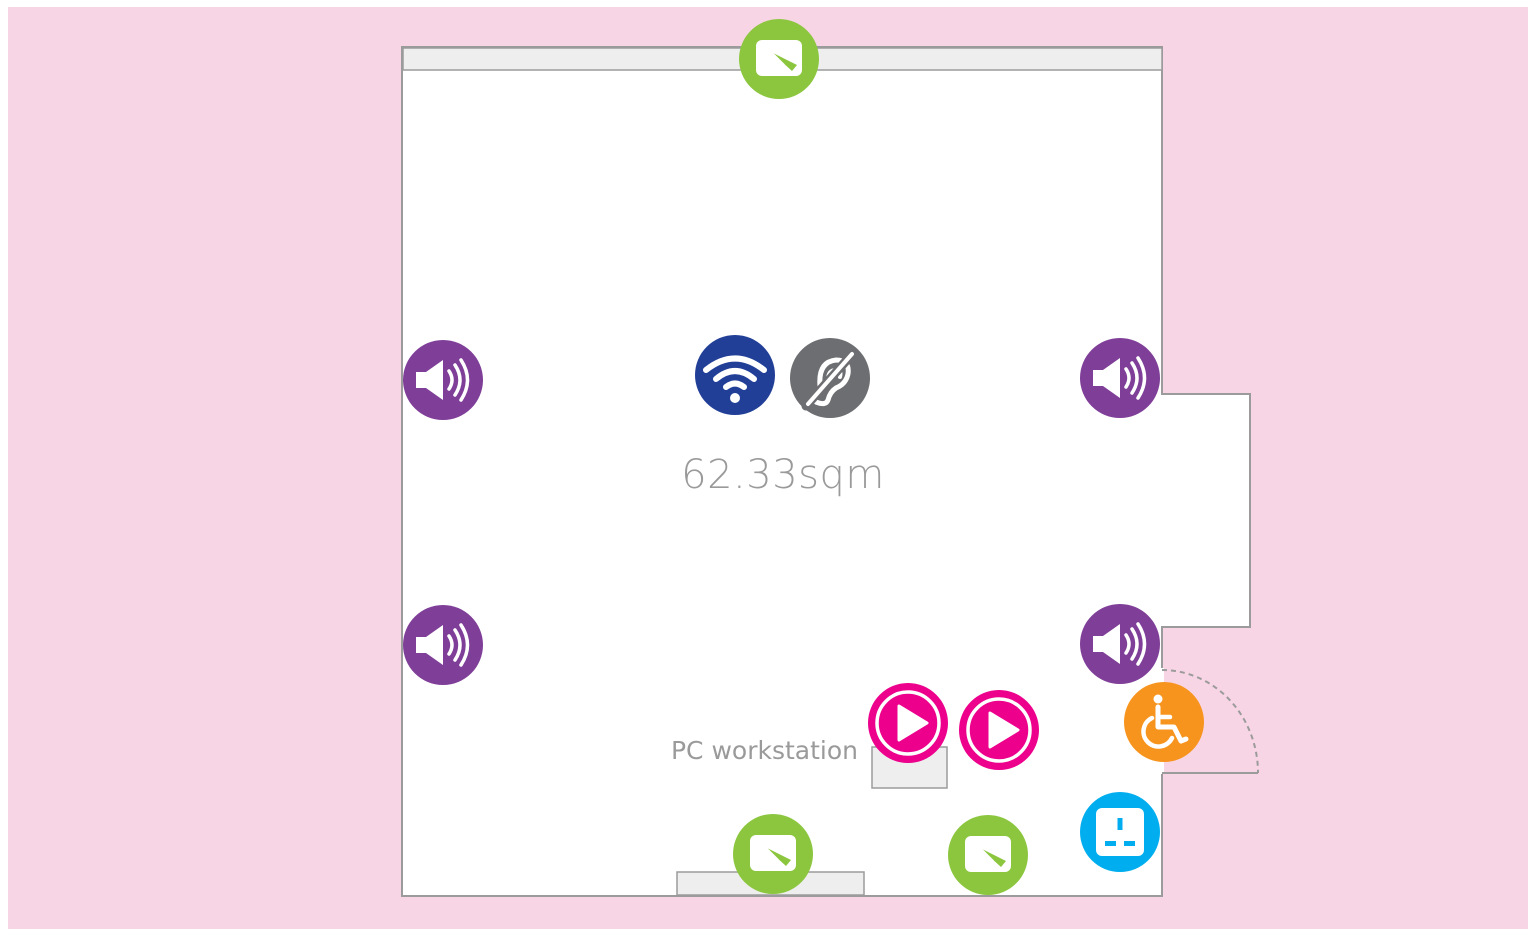 The image size is (1528, 929). What do you see at coordinates (1164, 722) in the screenshot?
I see `wheelchair-icon` at bounding box center [1164, 722].